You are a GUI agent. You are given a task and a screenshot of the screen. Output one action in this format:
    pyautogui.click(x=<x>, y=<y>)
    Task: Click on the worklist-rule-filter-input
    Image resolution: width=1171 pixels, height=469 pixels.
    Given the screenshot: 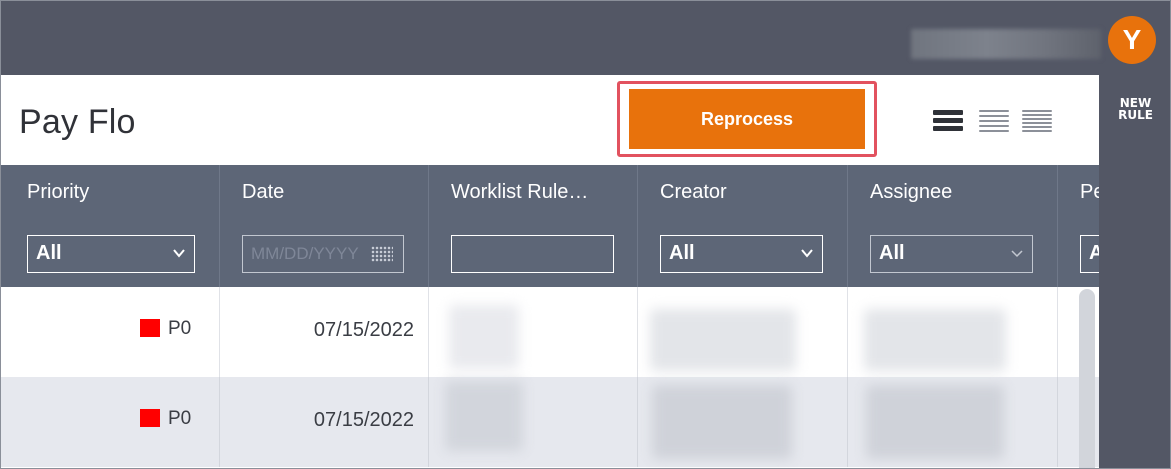 What is the action you would take?
    pyautogui.click(x=532, y=254)
    